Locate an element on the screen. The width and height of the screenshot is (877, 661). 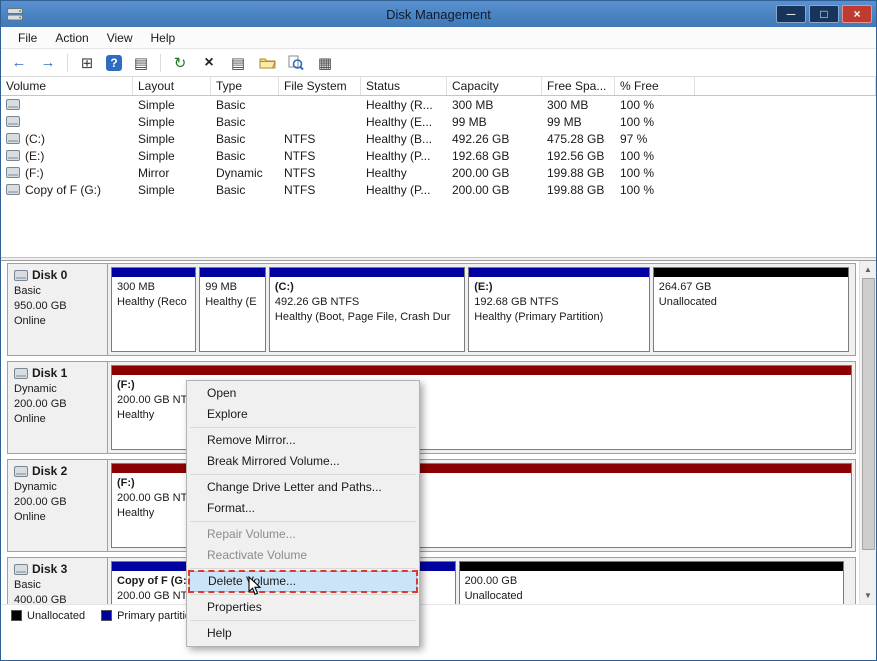
partition-status: Healthy (Boot, Page File, Crash Dur is located at coordinates (362, 317).